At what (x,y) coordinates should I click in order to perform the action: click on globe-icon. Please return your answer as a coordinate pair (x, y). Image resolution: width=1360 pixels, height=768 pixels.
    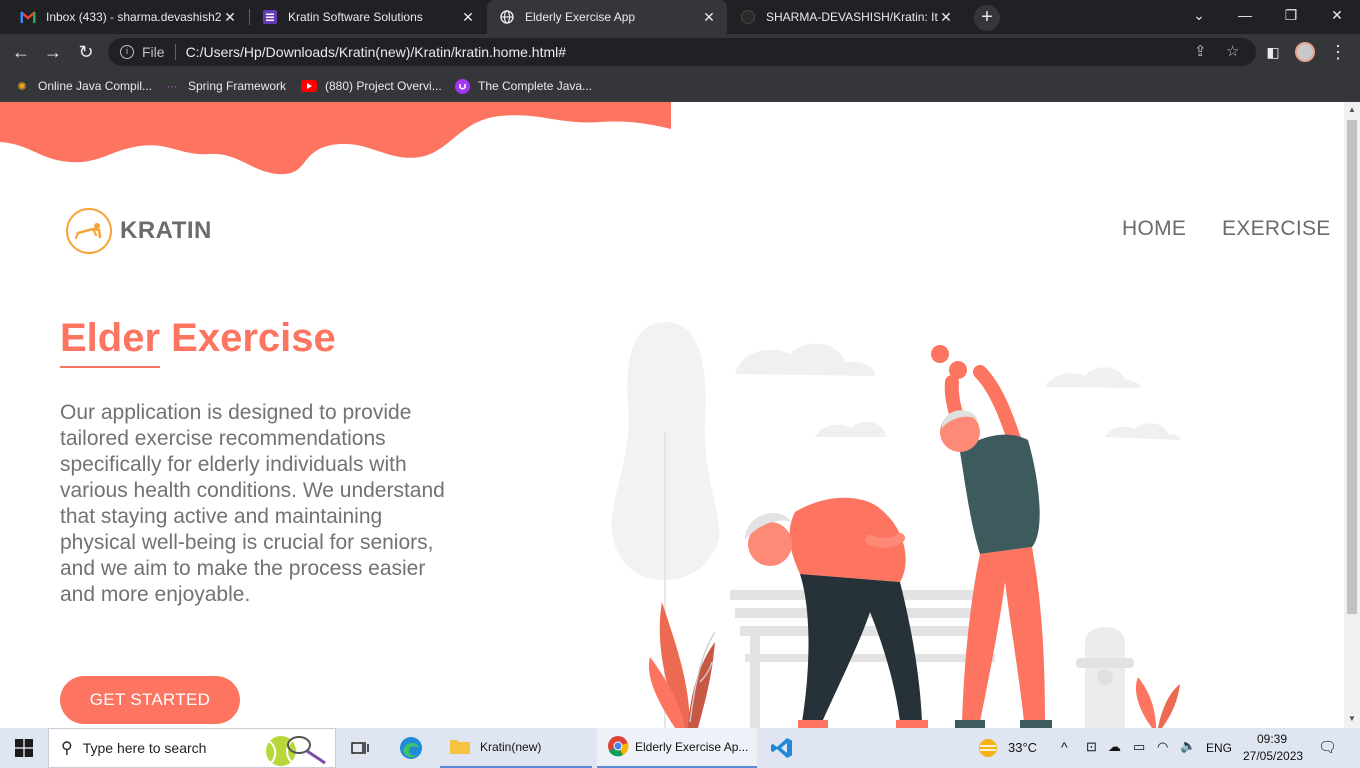
    Looking at the image, I should click on (507, 17).